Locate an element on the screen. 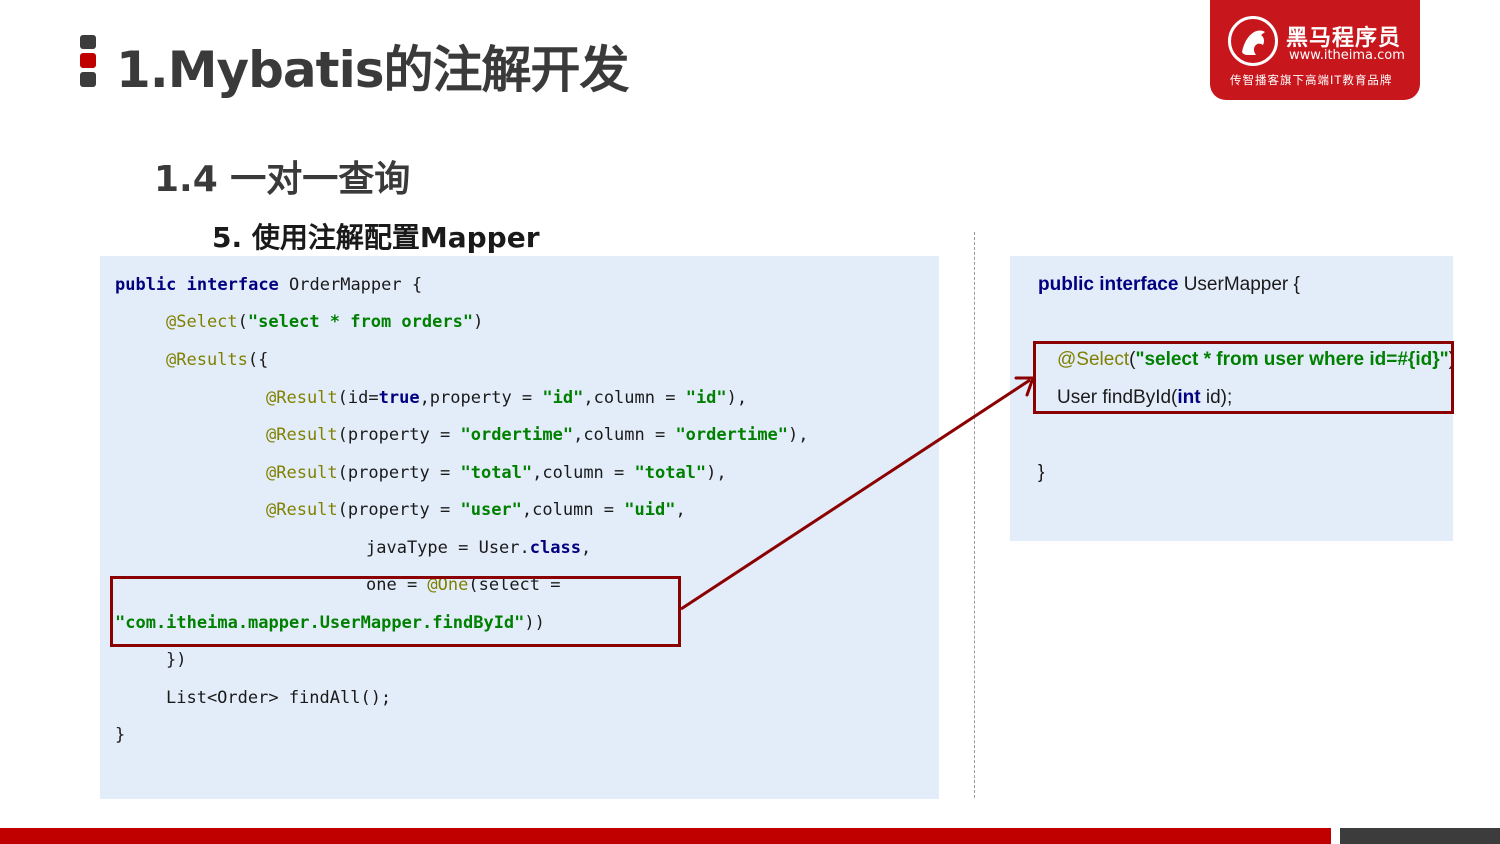 This screenshot has width=1500, height=844. footer-bar-gray is located at coordinates (1420, 836).